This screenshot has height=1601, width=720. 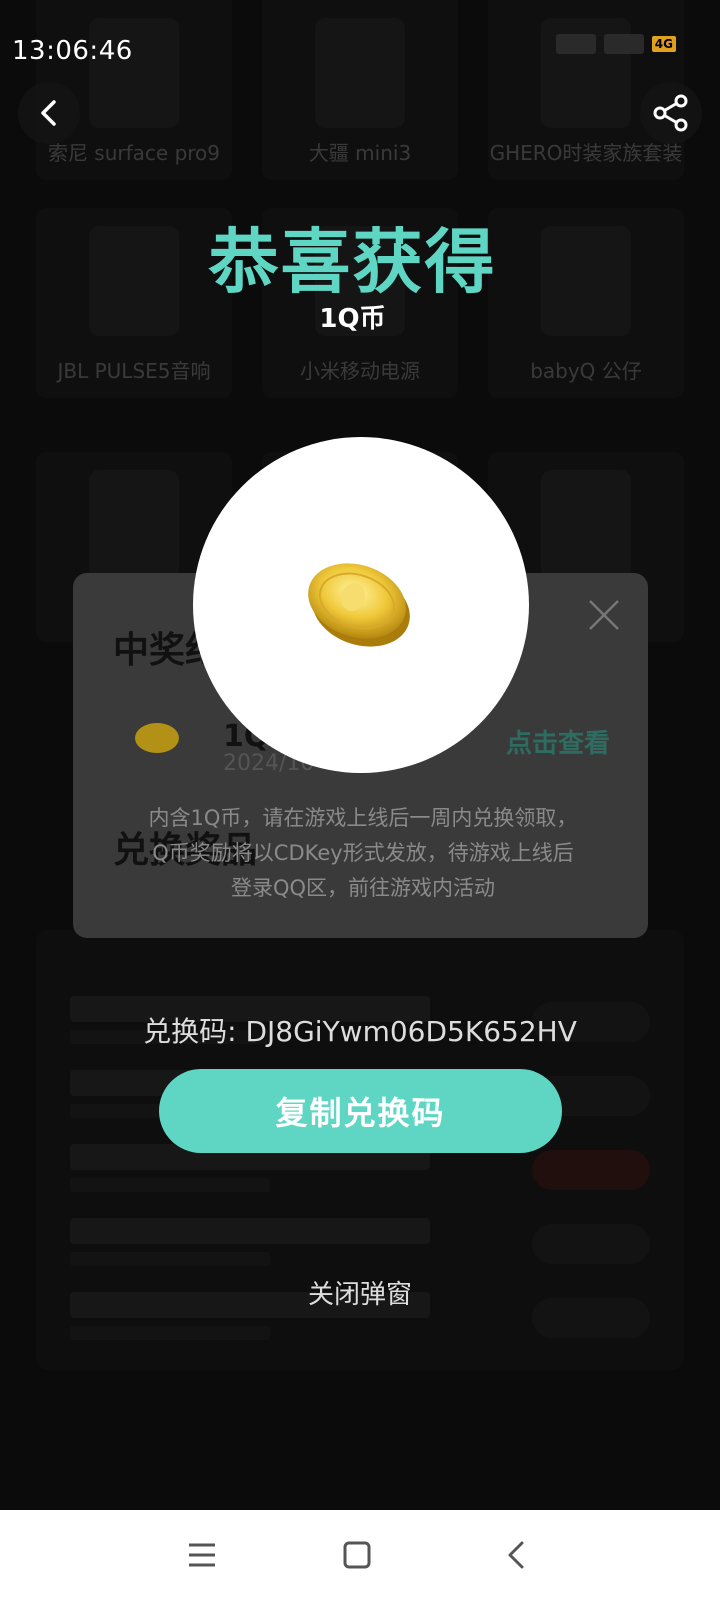 What do you see at coordinates (352, 262) in the screenshot?
I see `congrats-title: 恭喜获得` at bounding box center [352, 262].